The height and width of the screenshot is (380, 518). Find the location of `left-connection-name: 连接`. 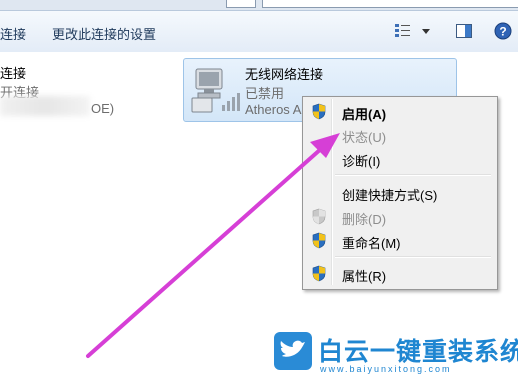

left-connection-name: 连接 is located at coordinates (13, 72).